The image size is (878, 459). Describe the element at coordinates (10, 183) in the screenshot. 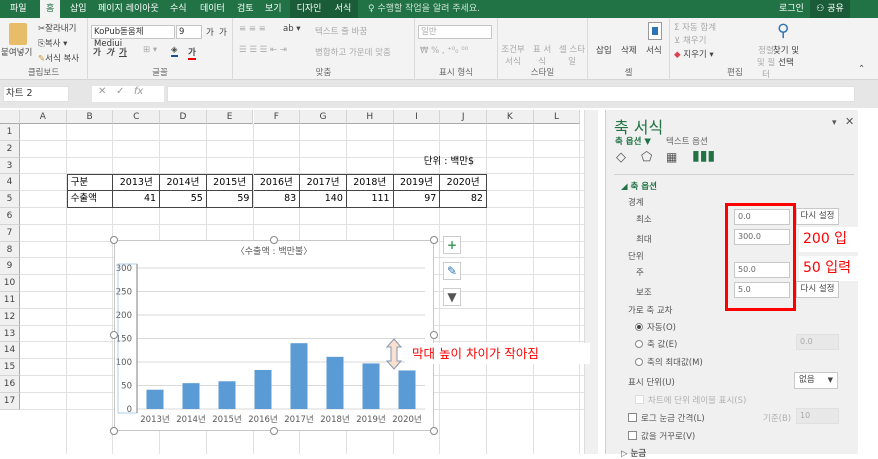

I see `row-header: 4` at that location.